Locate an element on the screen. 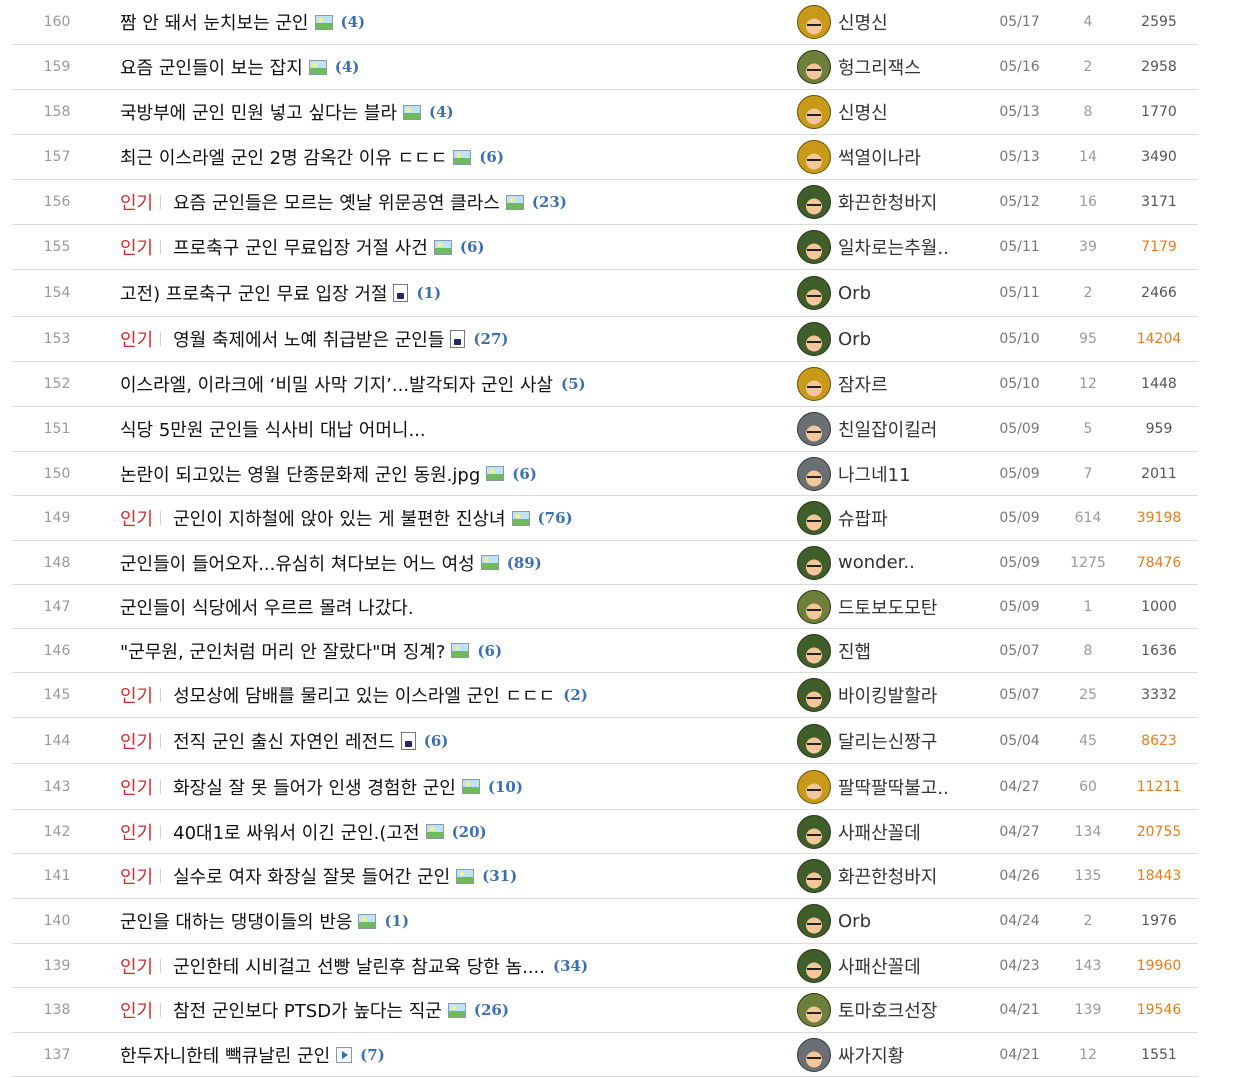  author-name: 잠자르 is located at coordinates (863, 384).